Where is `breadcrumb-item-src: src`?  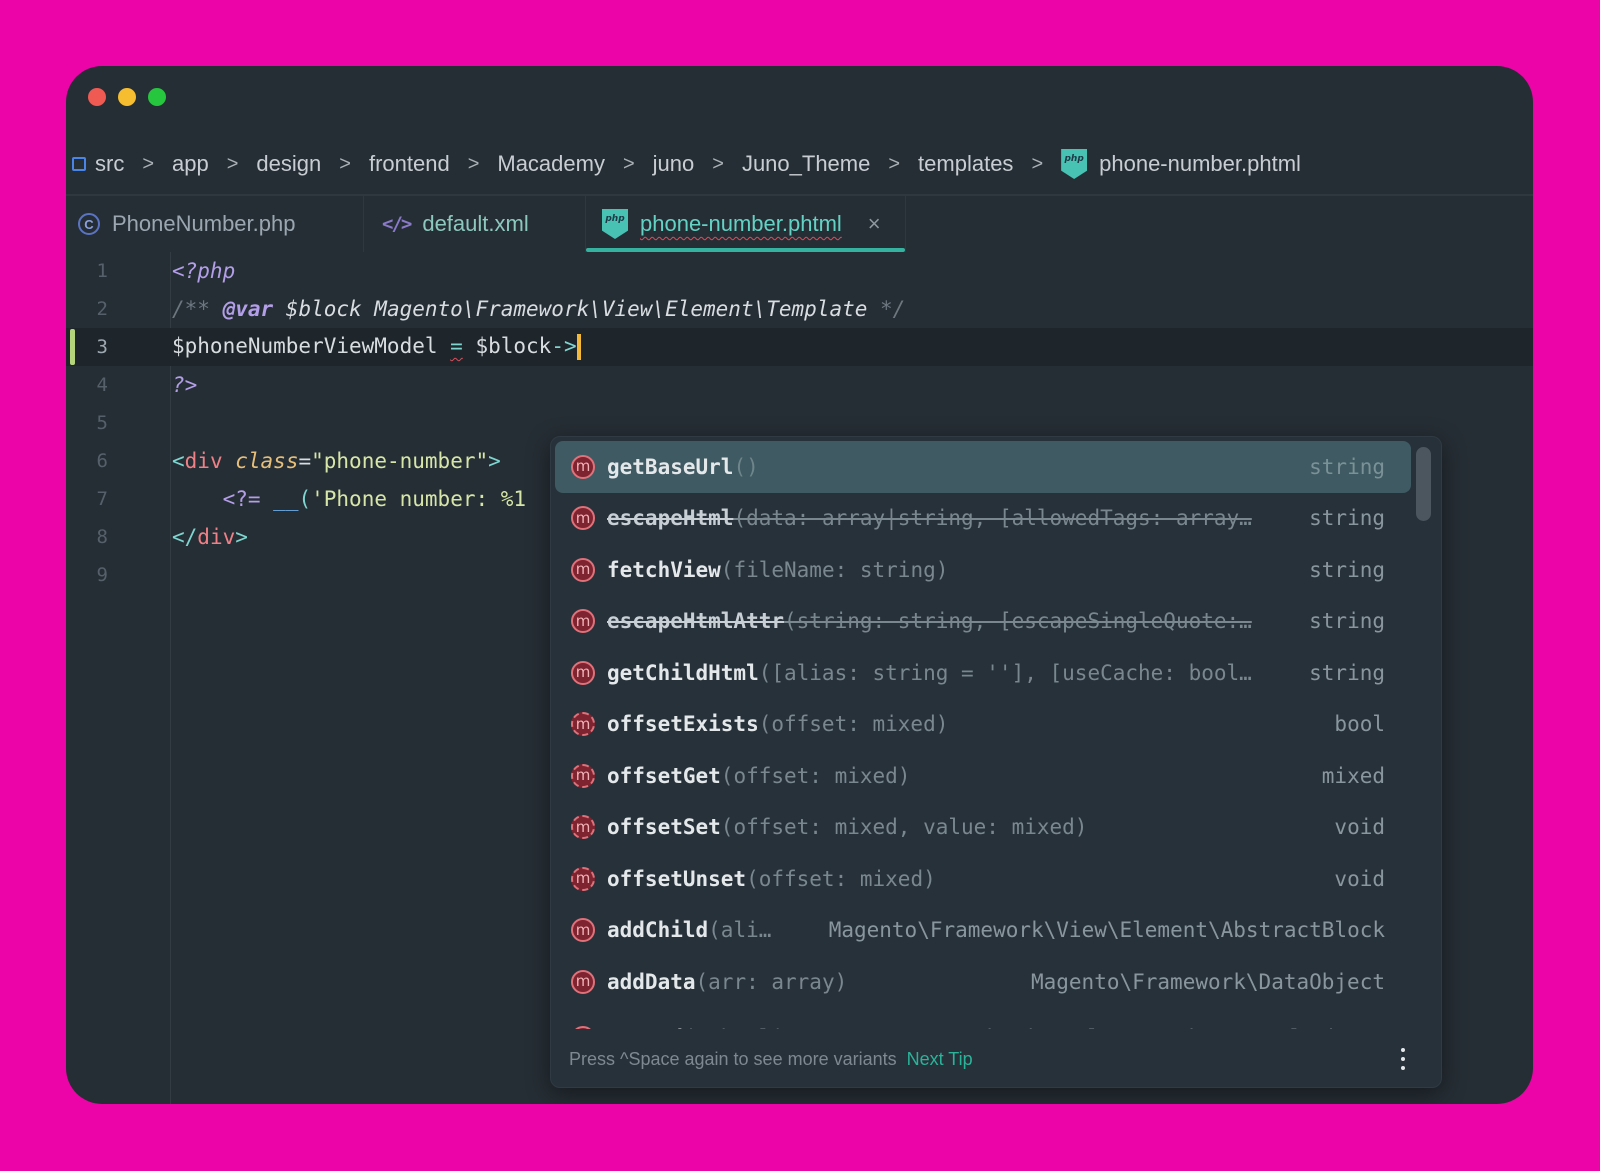 breadcrumb-item-src: src is located at coordinates (98, 164).